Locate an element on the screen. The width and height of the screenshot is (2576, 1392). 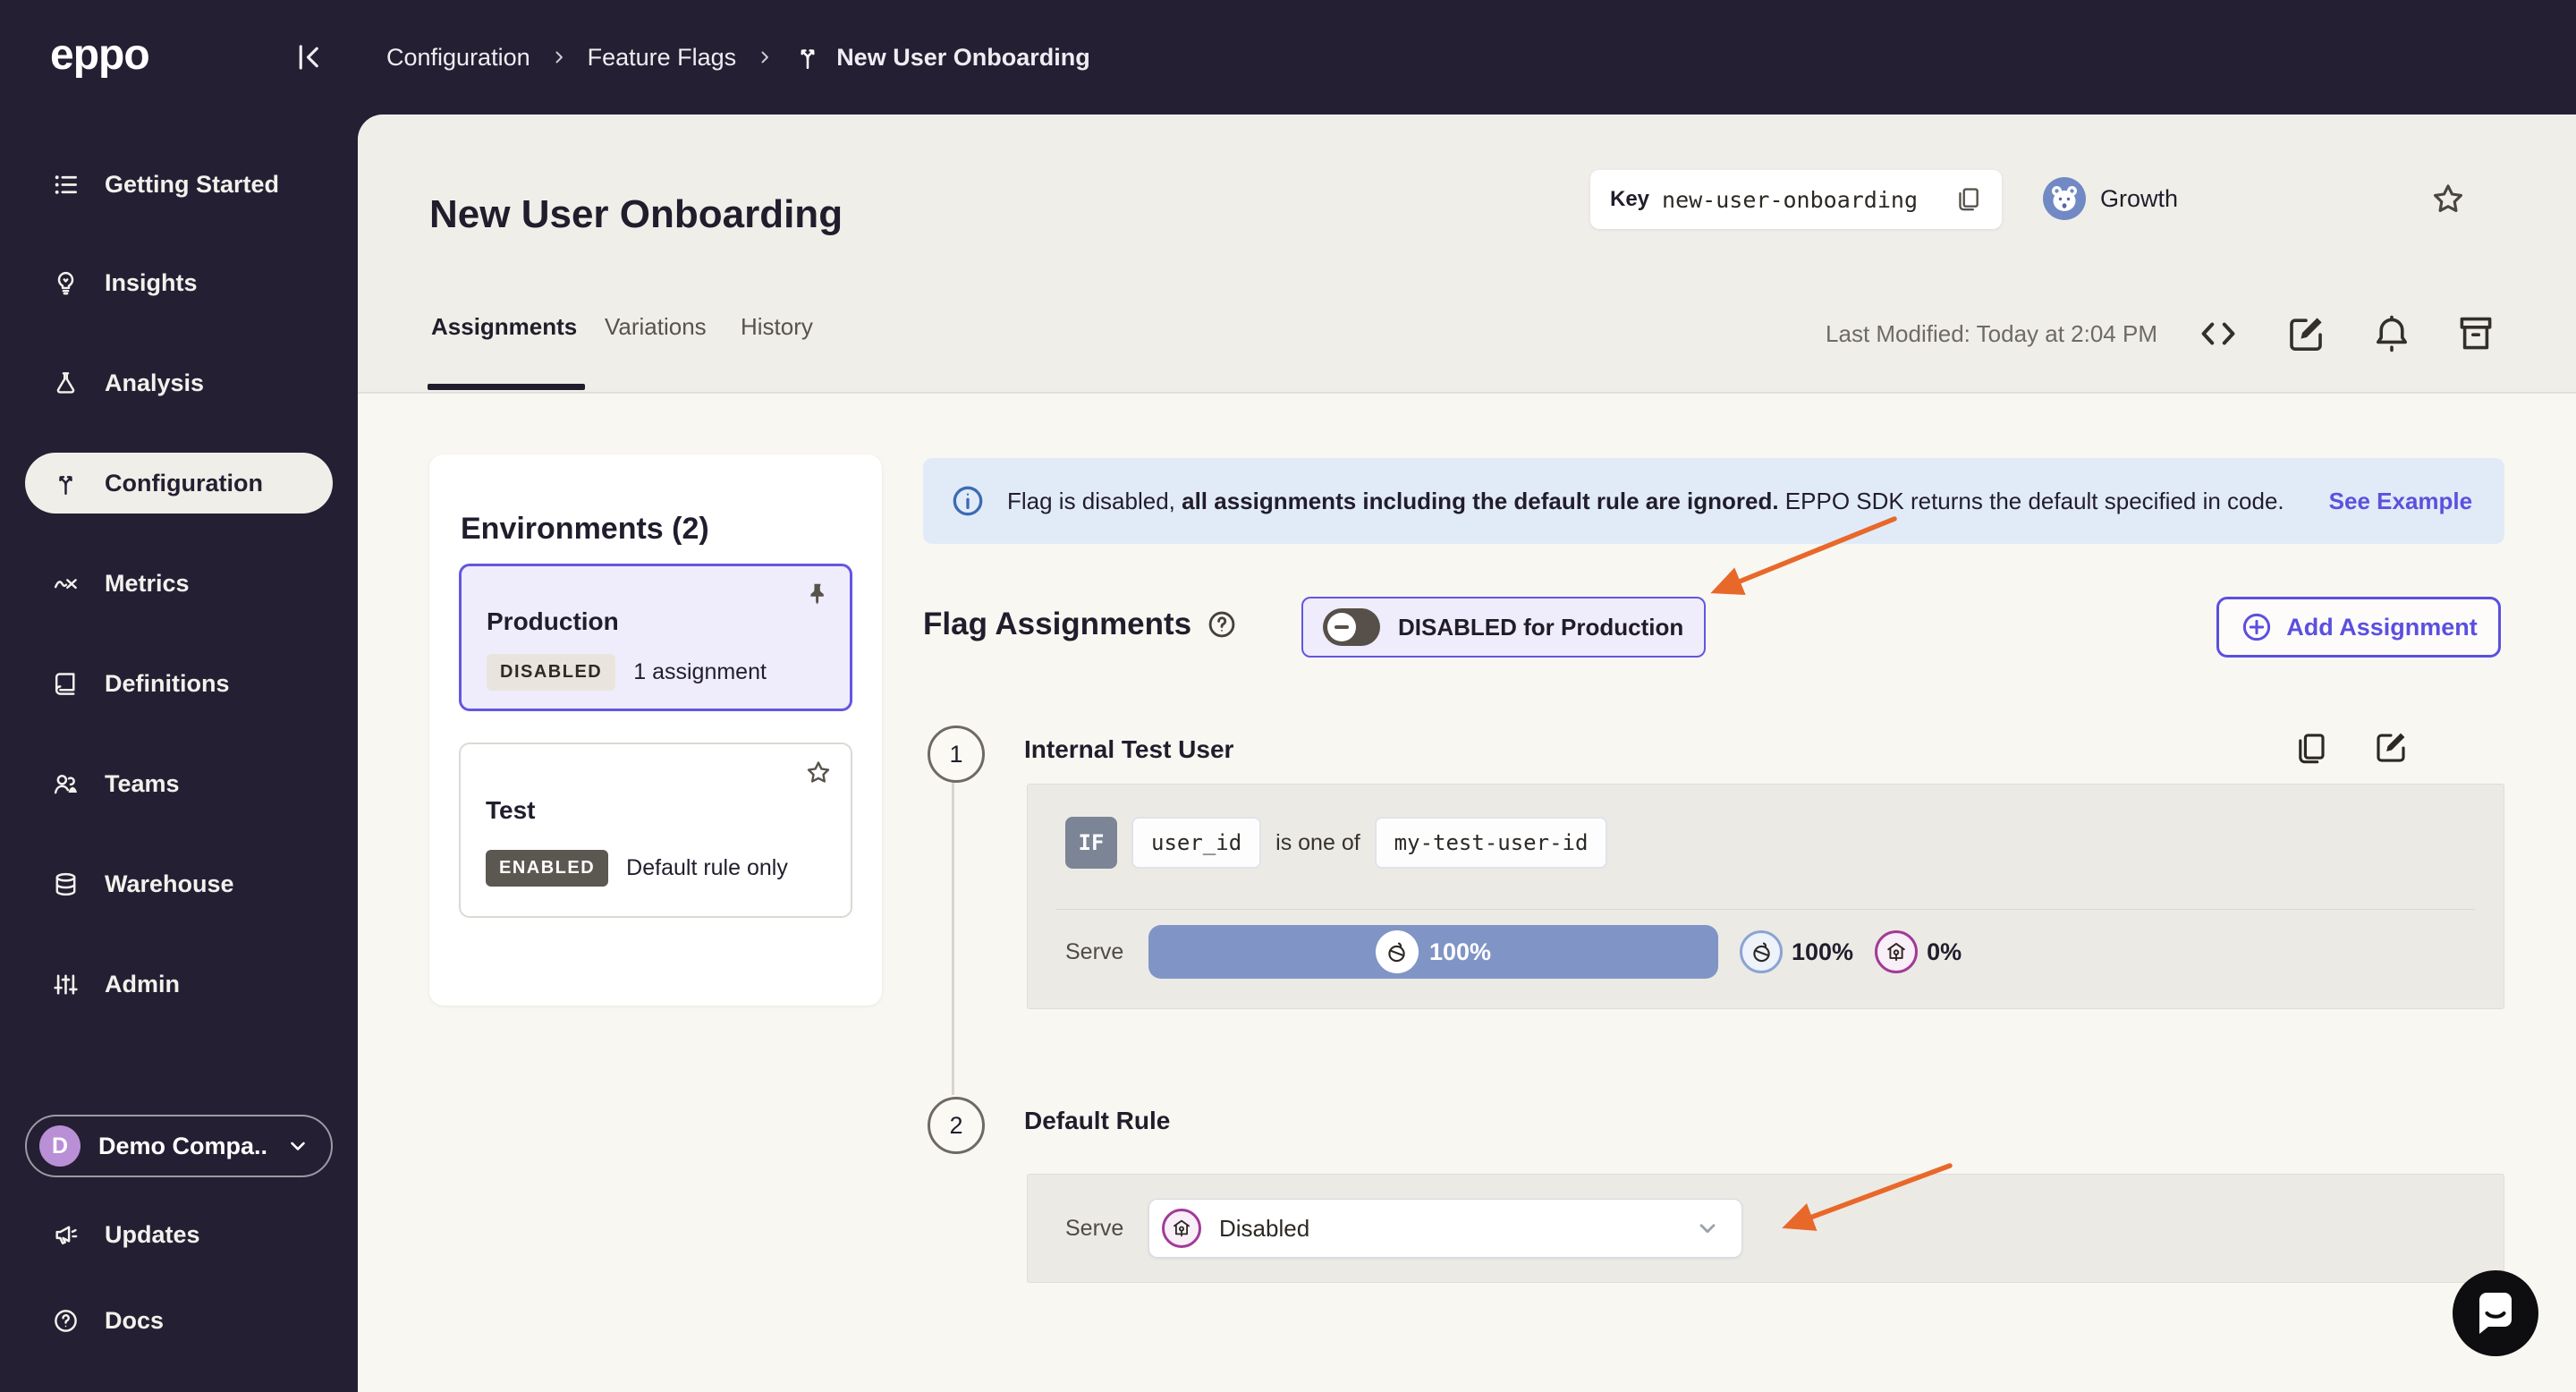
environment-detail: Default rule only is located at coordinates (707, 867).